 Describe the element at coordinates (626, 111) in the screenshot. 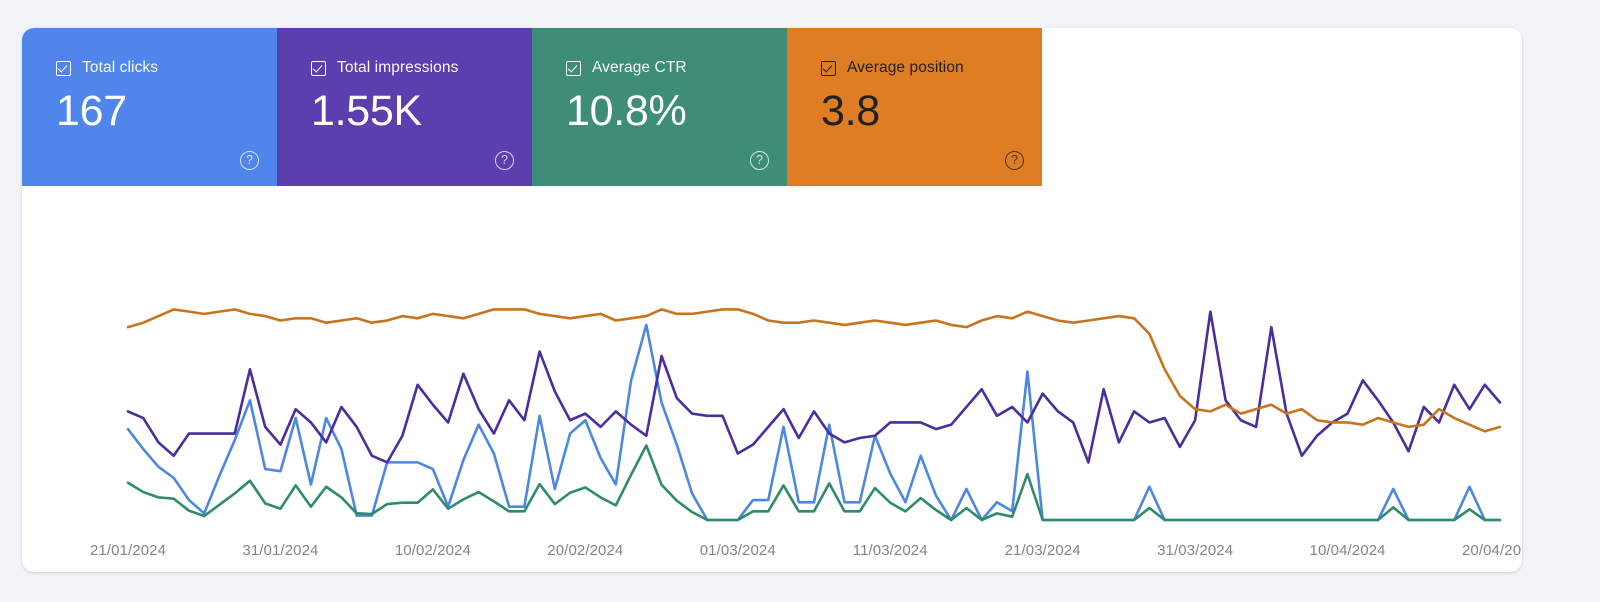

I see `metric-value: 10.8%` at that location.